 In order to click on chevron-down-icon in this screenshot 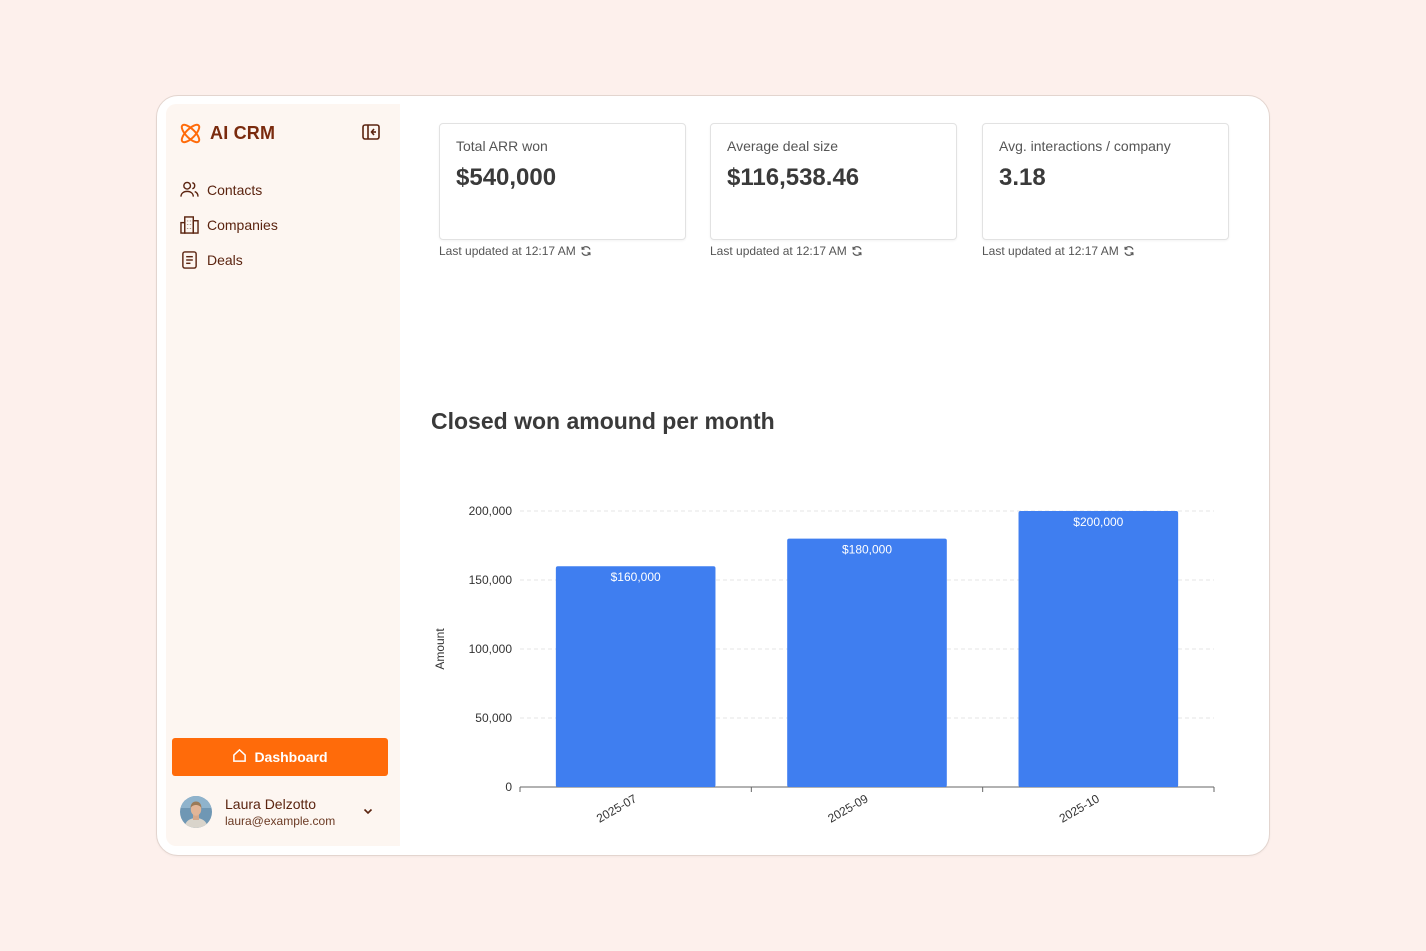, I will do `click(368, 813)`.